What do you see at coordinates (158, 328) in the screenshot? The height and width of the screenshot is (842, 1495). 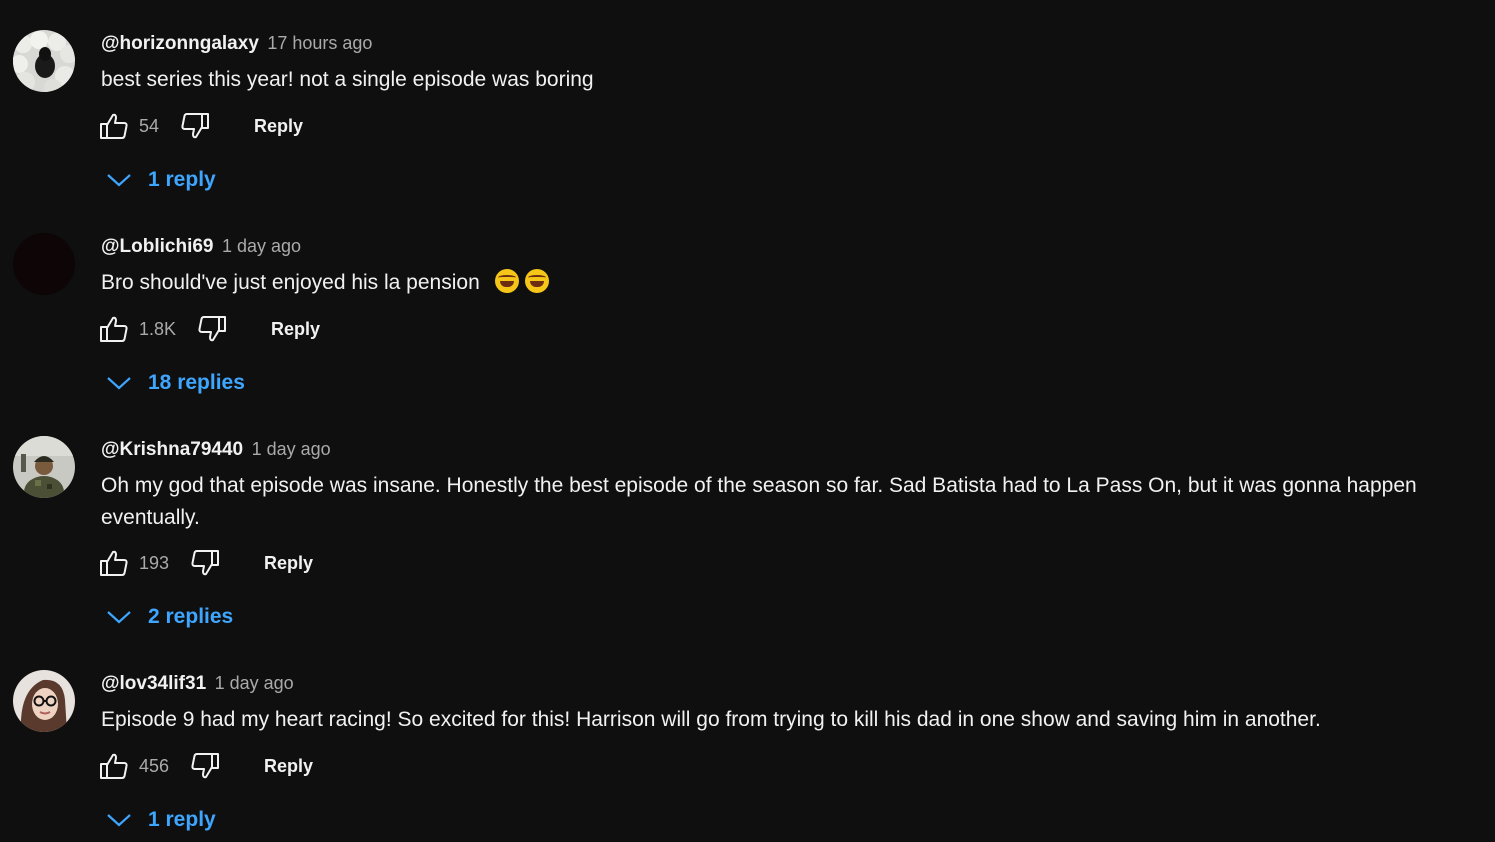 I see `like-count: 1.8K` at bounding box center [158, 328].